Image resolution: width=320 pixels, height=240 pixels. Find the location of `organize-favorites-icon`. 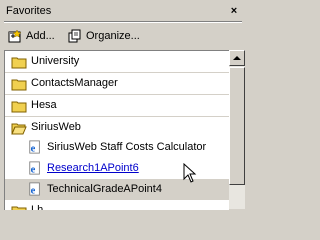

organize-favorites-icon is located at coordinates (74, 36).